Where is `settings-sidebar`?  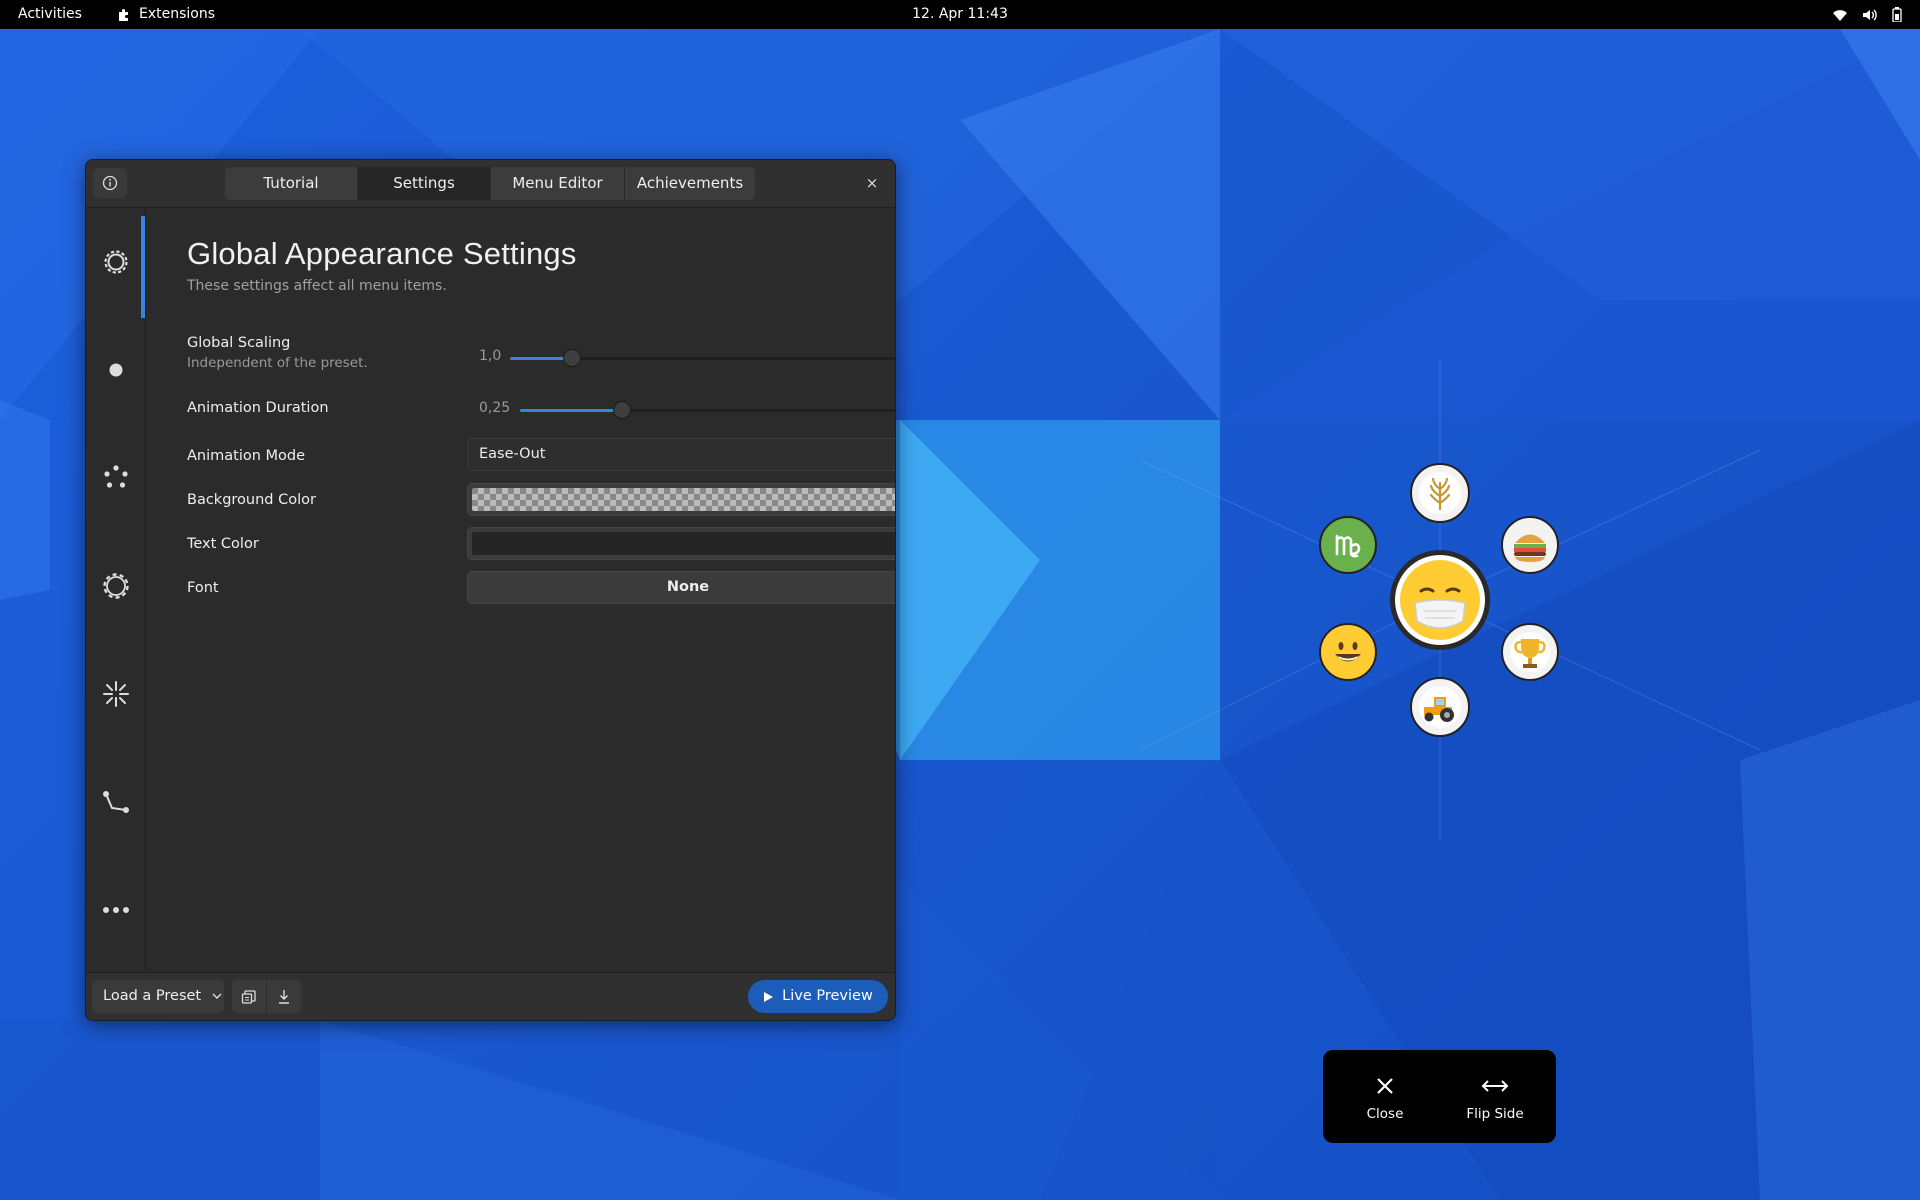
settings-sidebar is located at coordinates (116, 589).